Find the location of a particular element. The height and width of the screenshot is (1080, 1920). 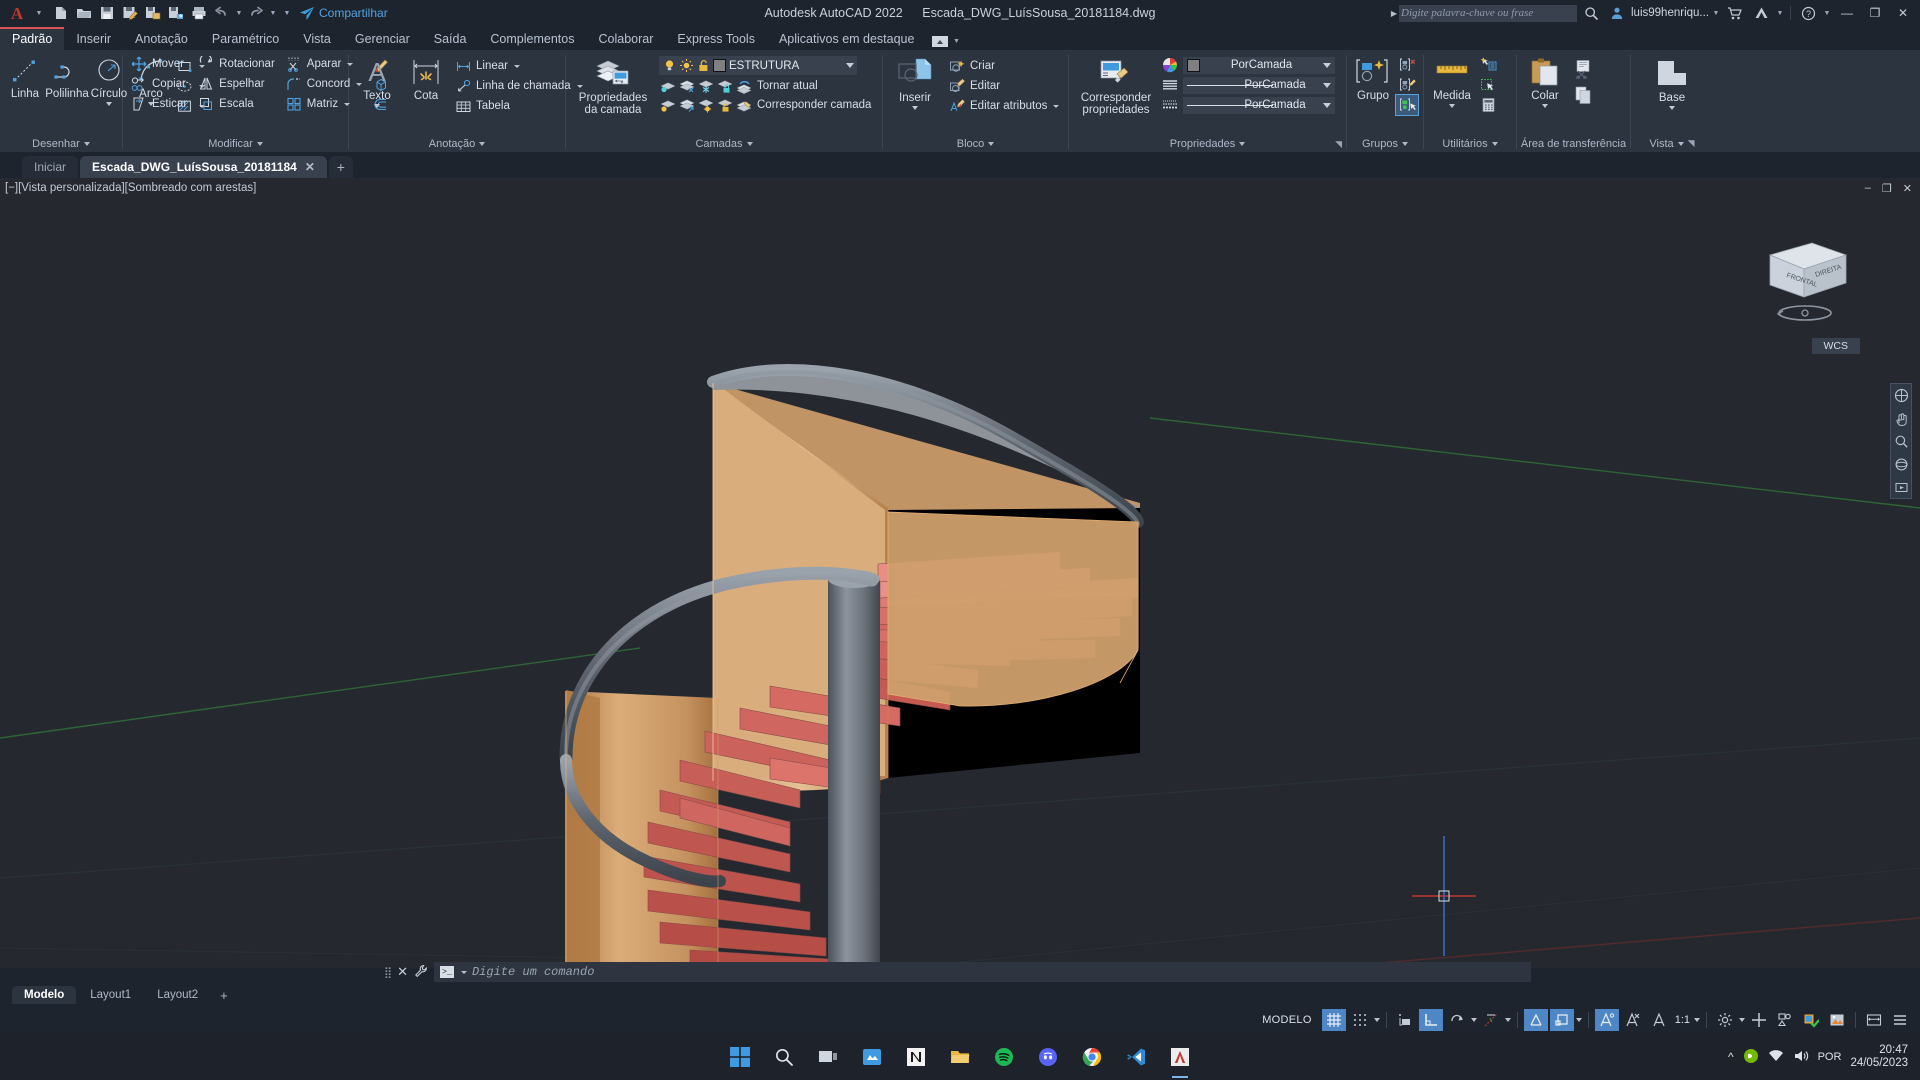

ribbon-minimize-control: ▼ is located at coordinates (946, 43).